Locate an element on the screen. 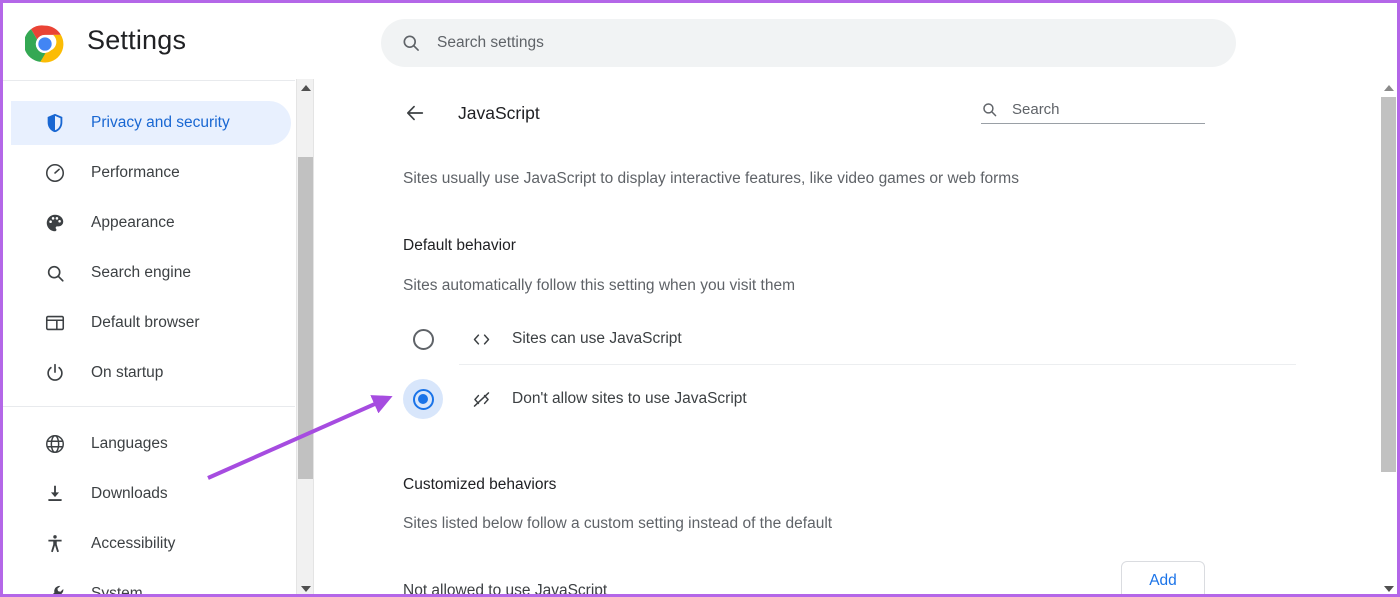 The image size is (1400, 597). sidebar-item-privacy-and-security: Privacy and security is located at coordinates (151, 123).